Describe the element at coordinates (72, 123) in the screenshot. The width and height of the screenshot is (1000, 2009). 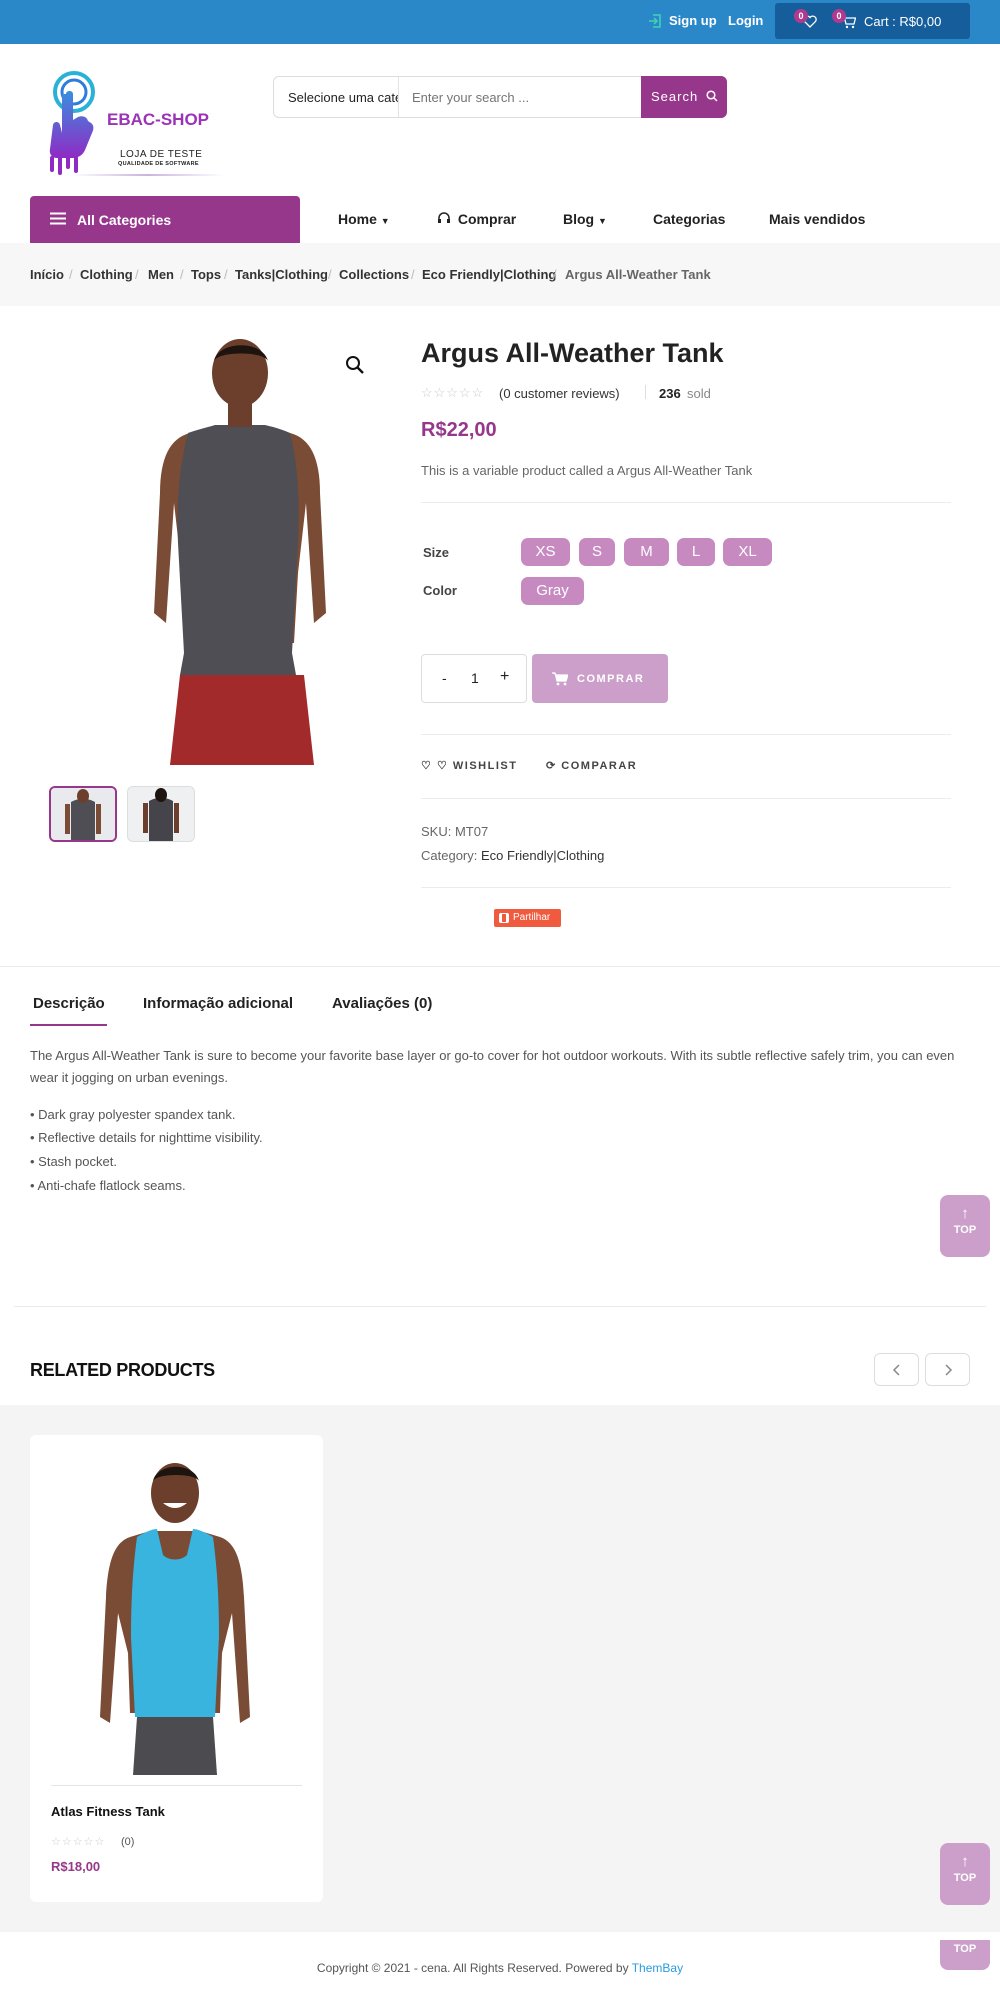
I see `hand-pointer-logo-icon` at that location.